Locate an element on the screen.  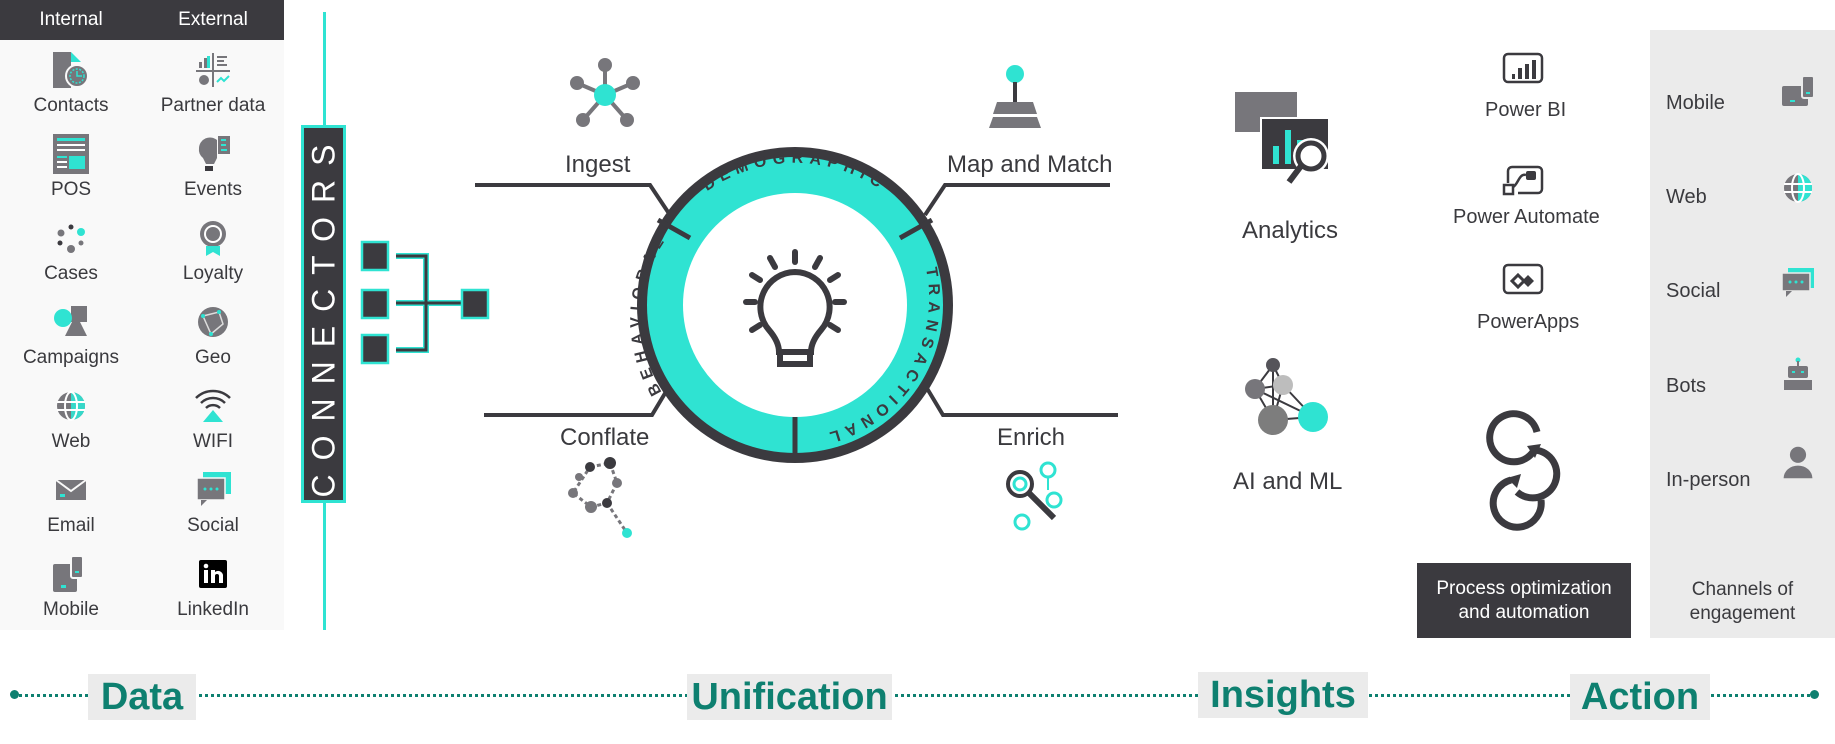
stage-unification: Unification is located at coordinates (789, 697).